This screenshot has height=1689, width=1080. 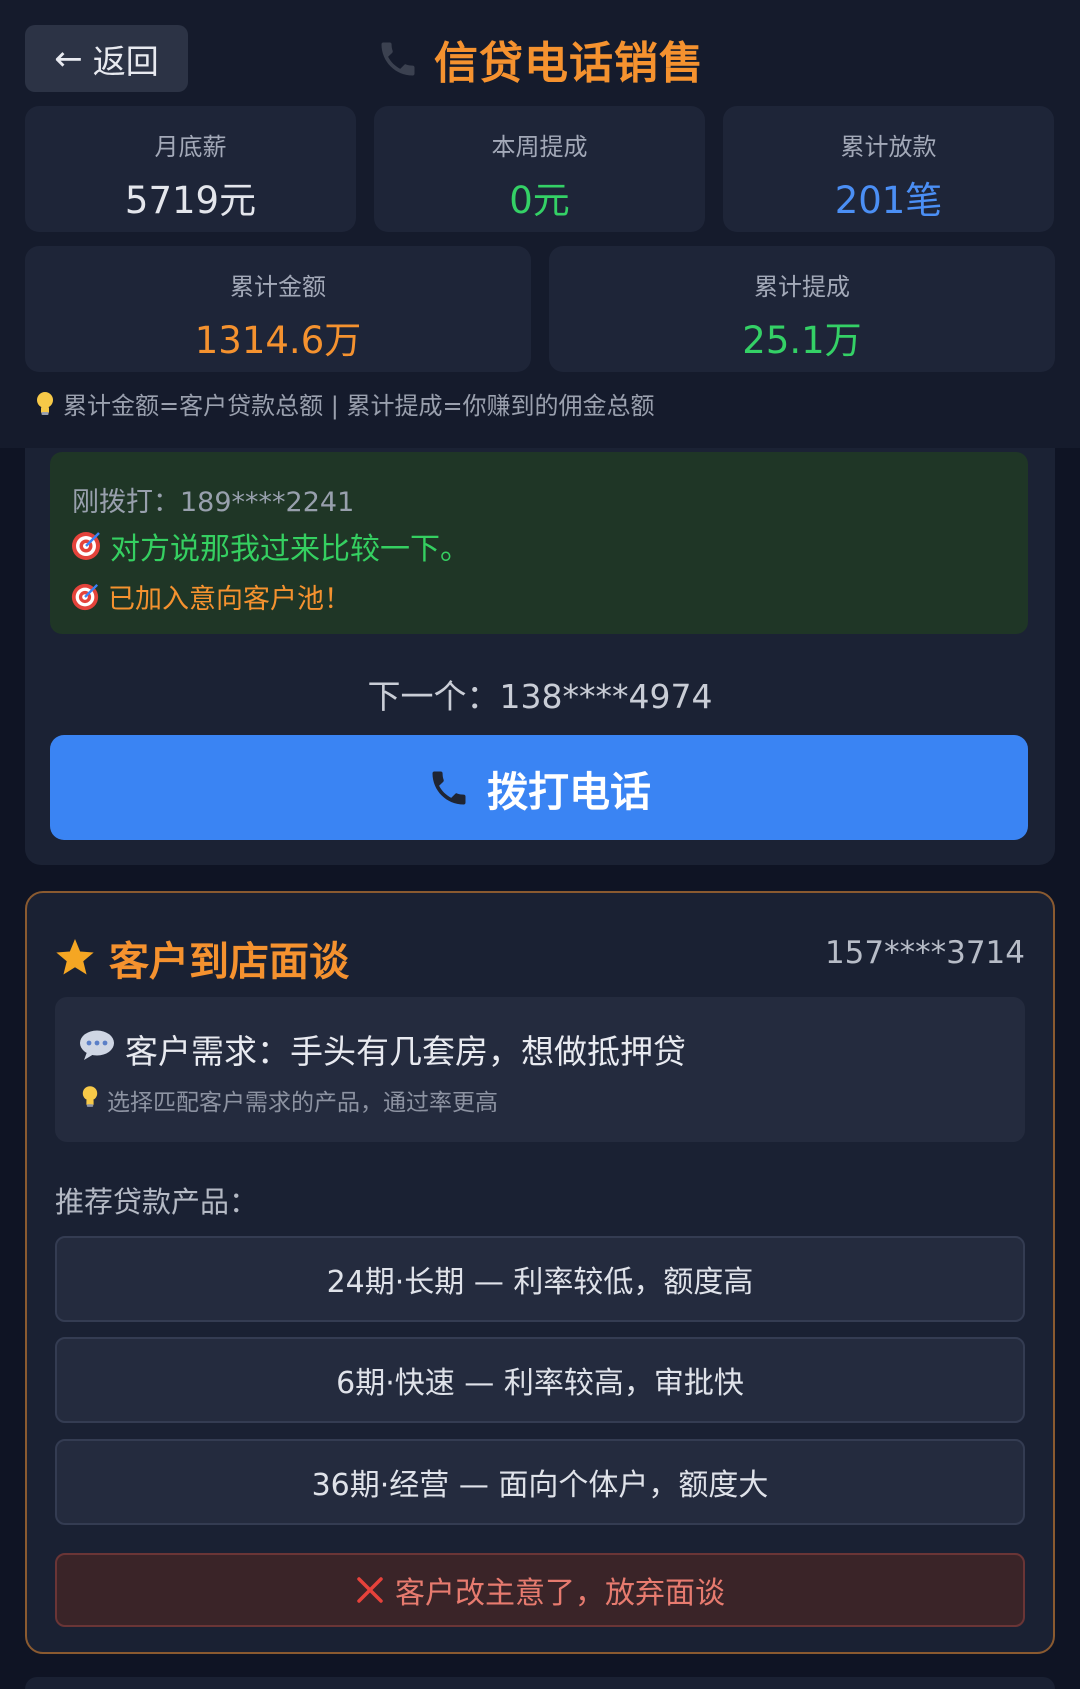 What do you see at coordinates (229, 599) in the screenshot?
I see `call-status-text: 已加入意向客户池！` at bounding box center [229, 599].